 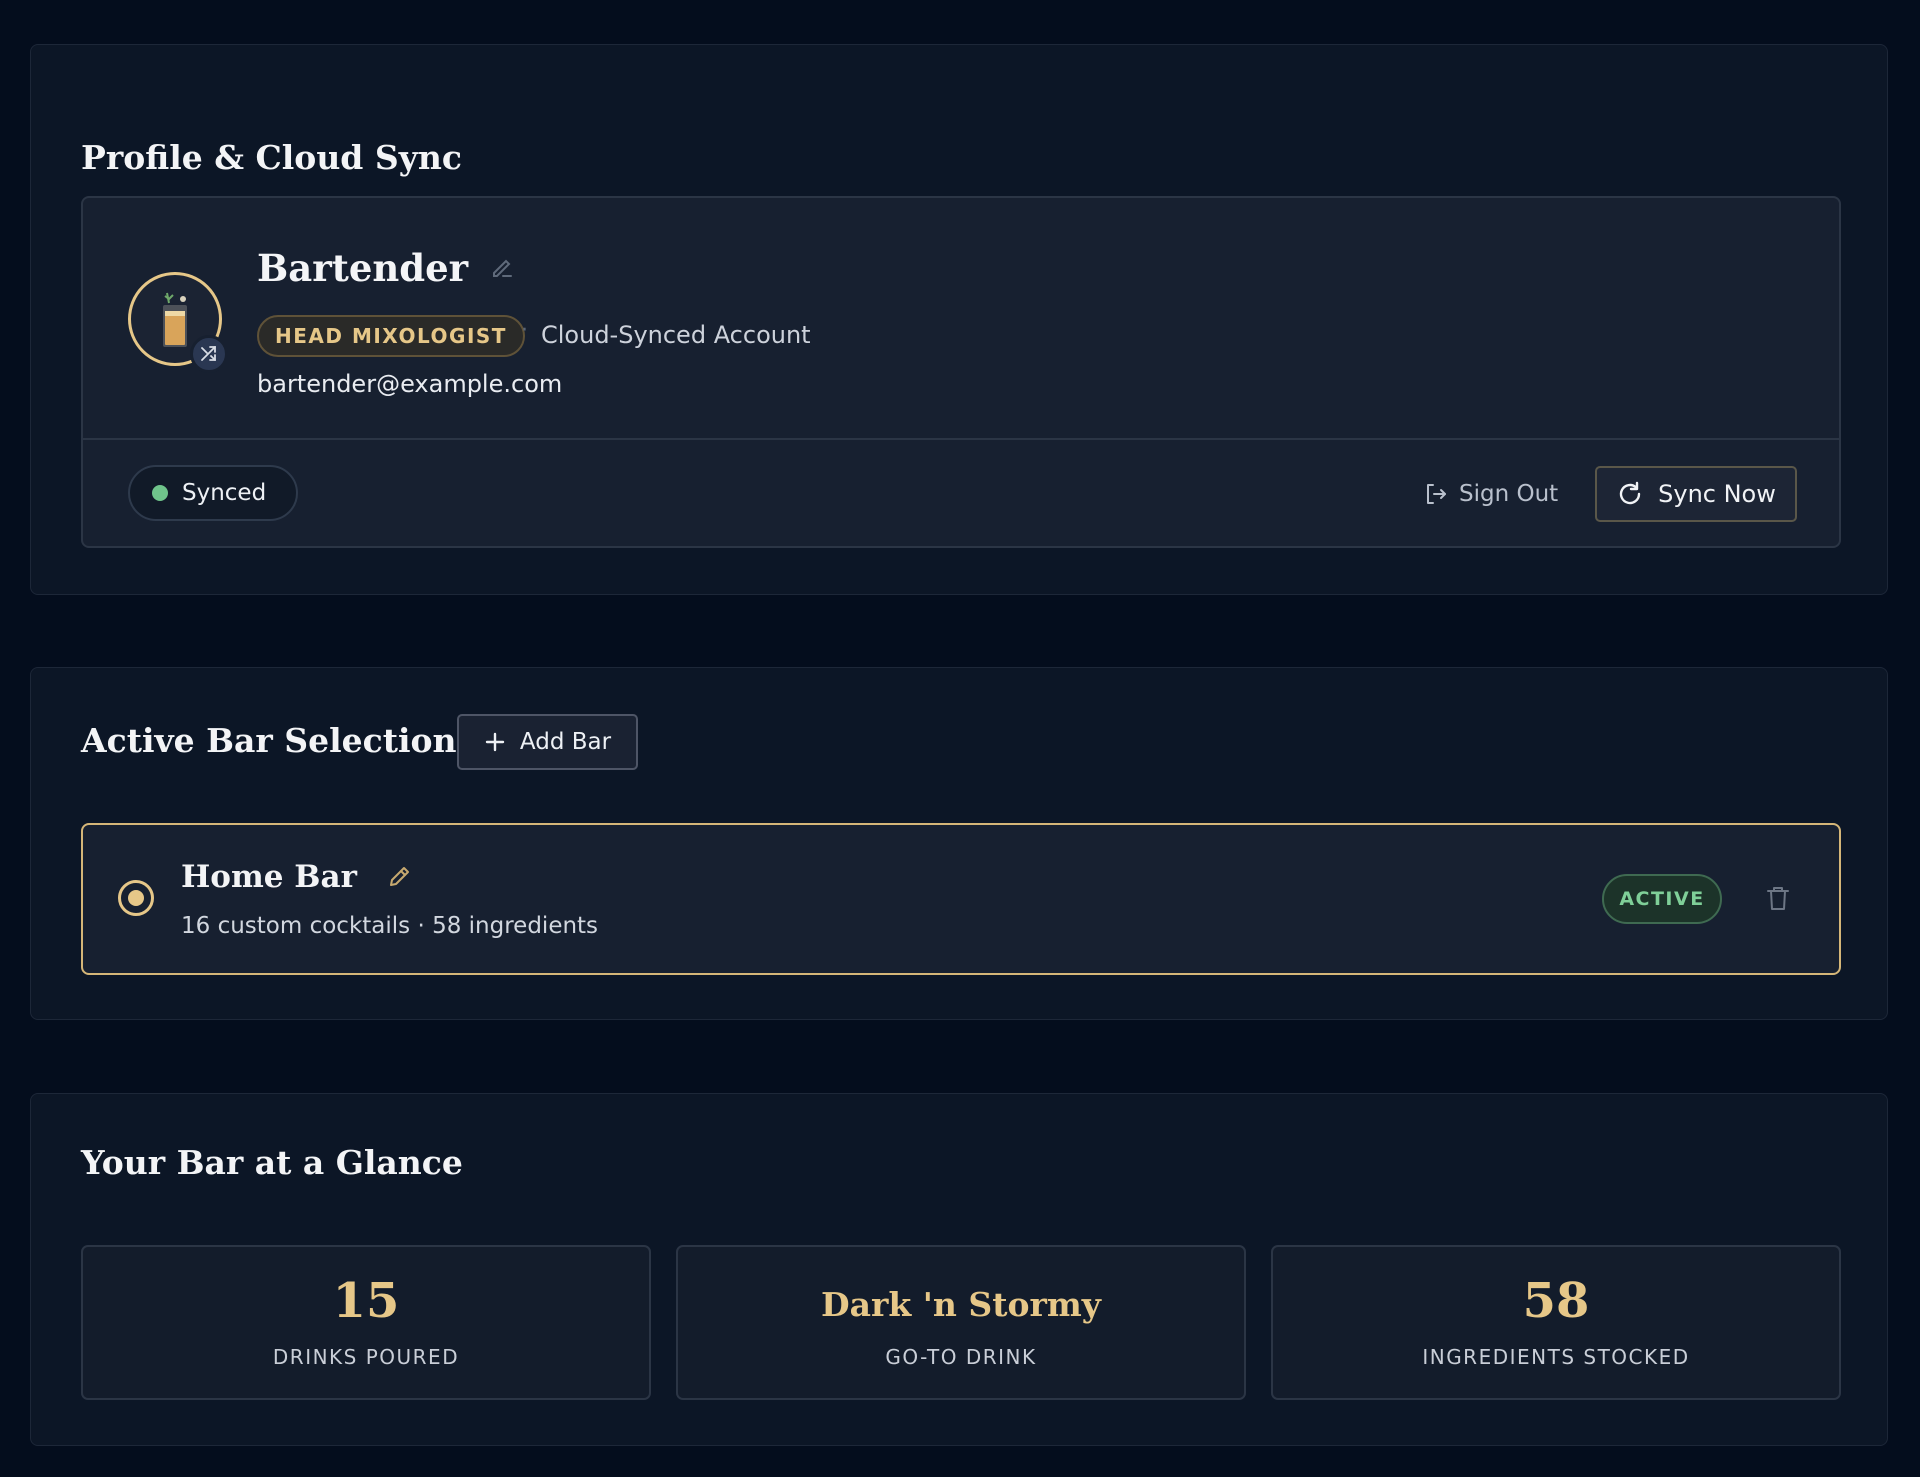 I want to click on cocktail-glass-icon, so click(x=175, y=319).